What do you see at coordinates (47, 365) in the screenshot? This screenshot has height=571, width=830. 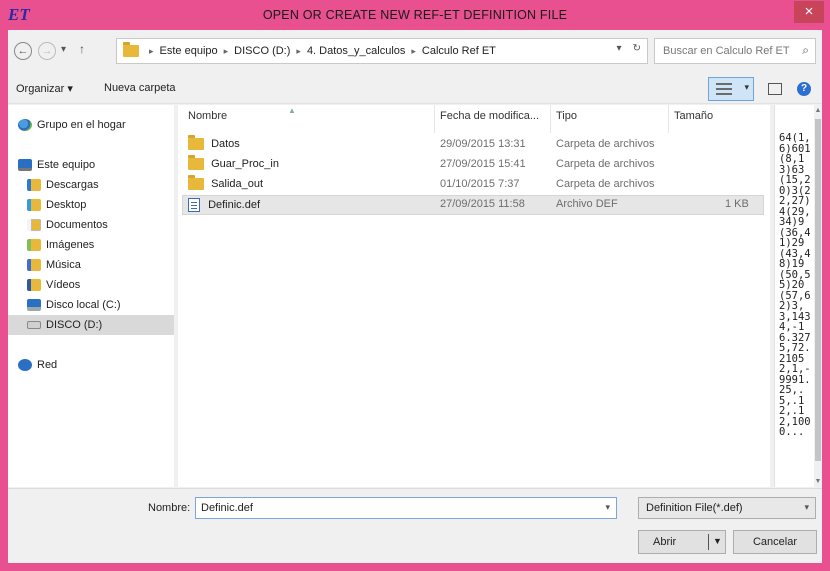 I see `nav-item-label: Red` at bounding box center [47, 365].